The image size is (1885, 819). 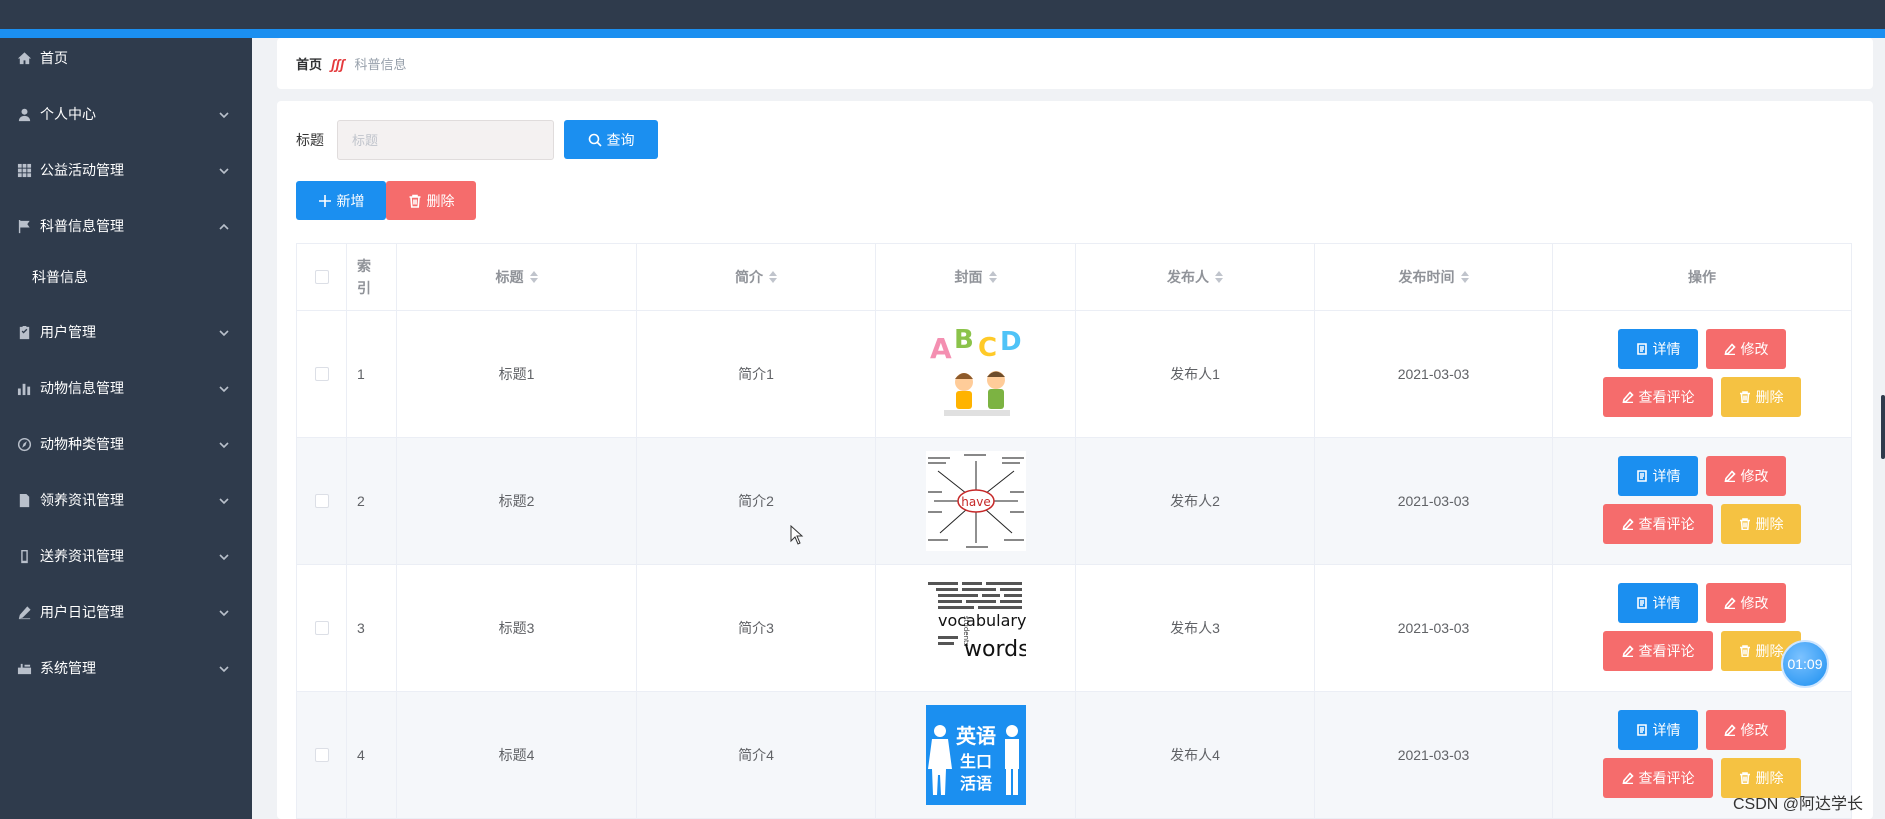 I want to click on cover-letter: B, so click(x=964, y=340).